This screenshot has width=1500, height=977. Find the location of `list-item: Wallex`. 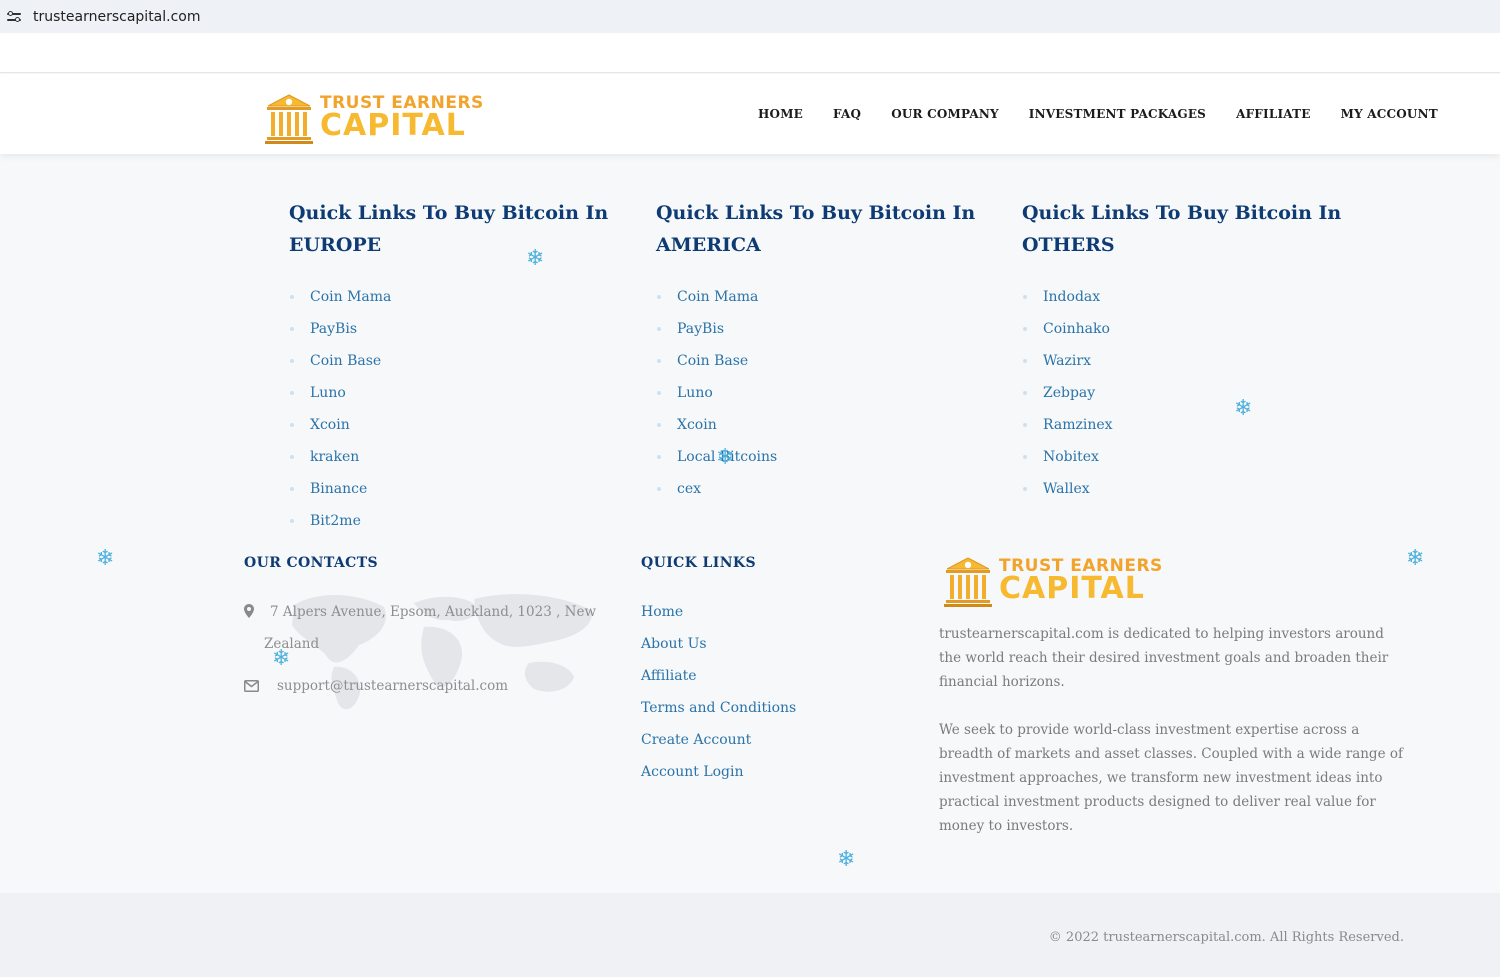

list-item: Wallex is located at coordinates (1068, 495).